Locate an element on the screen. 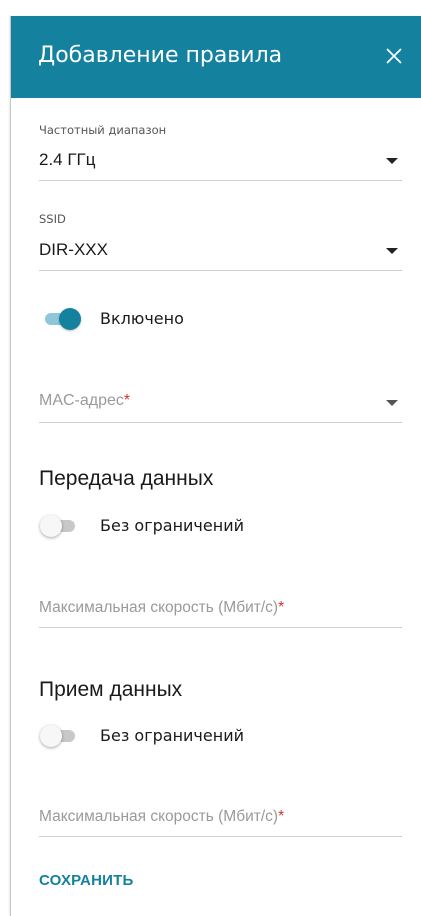 The width and height of the screenshot is (421, 916). transmit-max-speed-placeholder: Максимальная скорость (Мбит/с)* is located at coordinates (161, 608).